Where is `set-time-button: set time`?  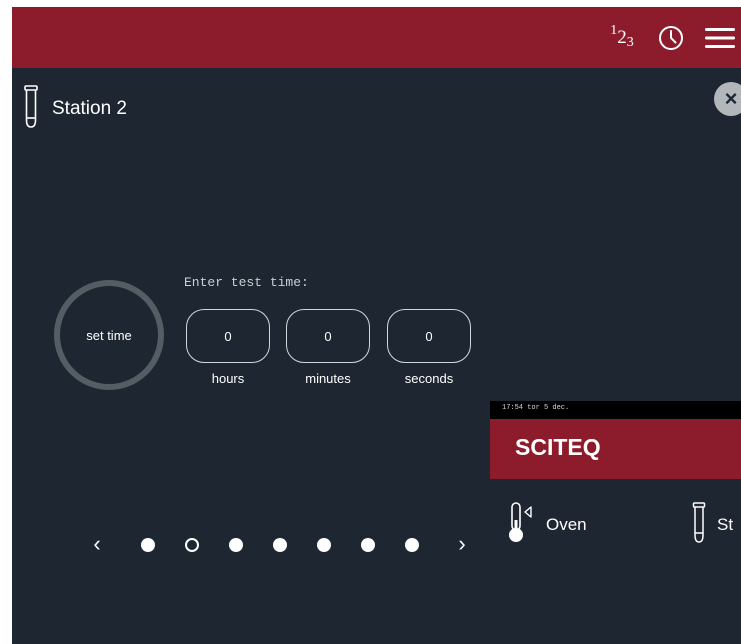 set-time-button: set time is located at coordinates (109, 335).